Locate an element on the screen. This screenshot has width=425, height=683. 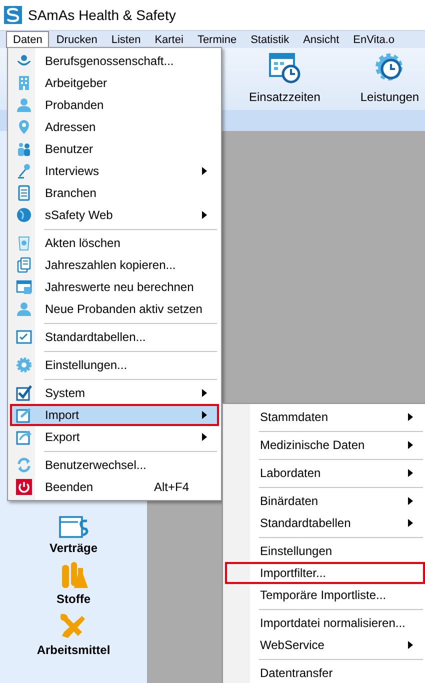
menu-item: Stammdaten is located at coordinates (325, 417).